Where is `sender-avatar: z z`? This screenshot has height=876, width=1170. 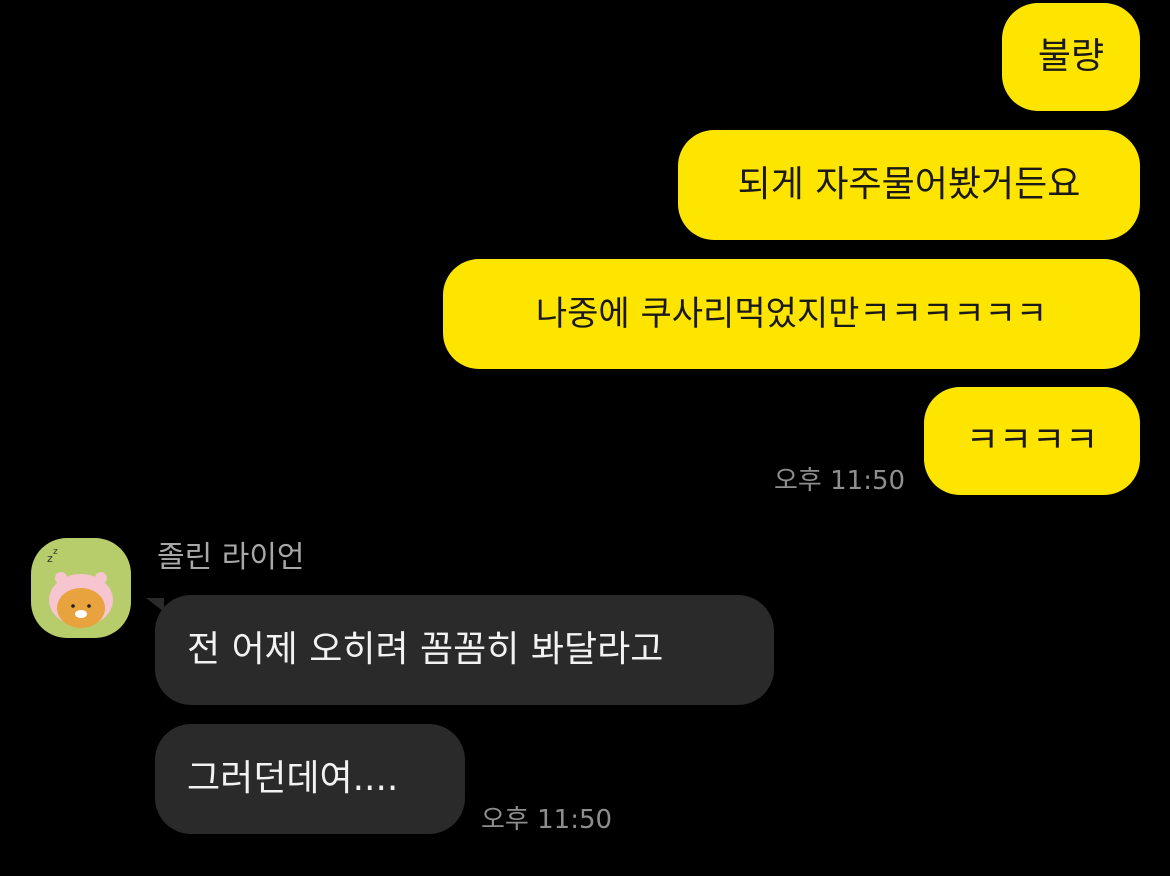
sender-avatar: z z is located at coordinates (81, 588).